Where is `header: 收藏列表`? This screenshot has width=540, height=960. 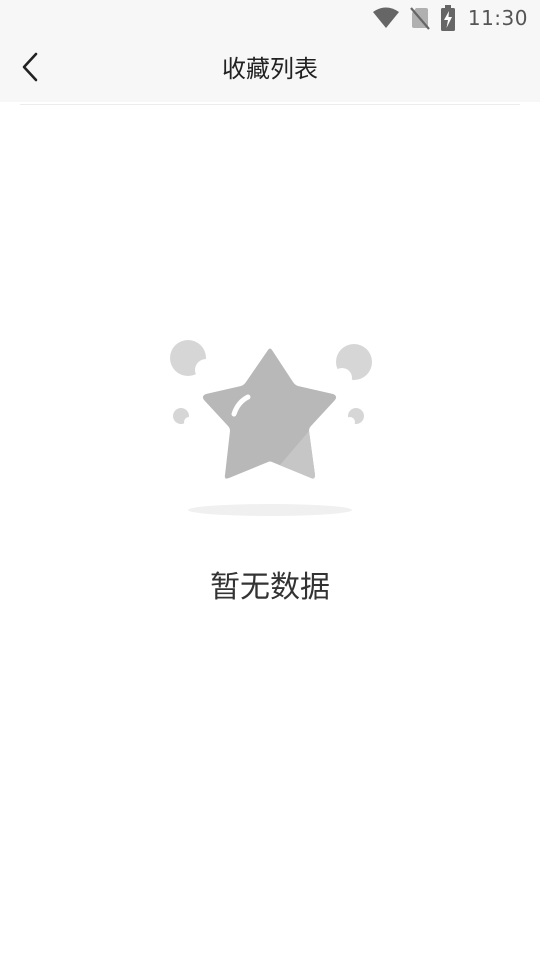
header: 收藏列表 is located at coordinates (270, 69).